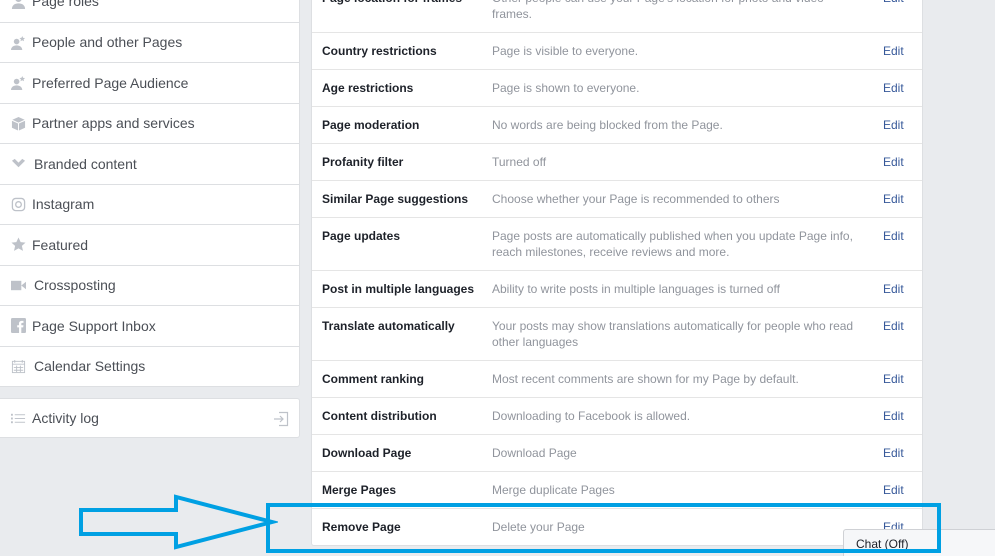 Image resolution: width=995 pixels, height=556 pixels. Describe the element at coordinates (18, 245) in the screenshot. I see `star-icon` at that location.